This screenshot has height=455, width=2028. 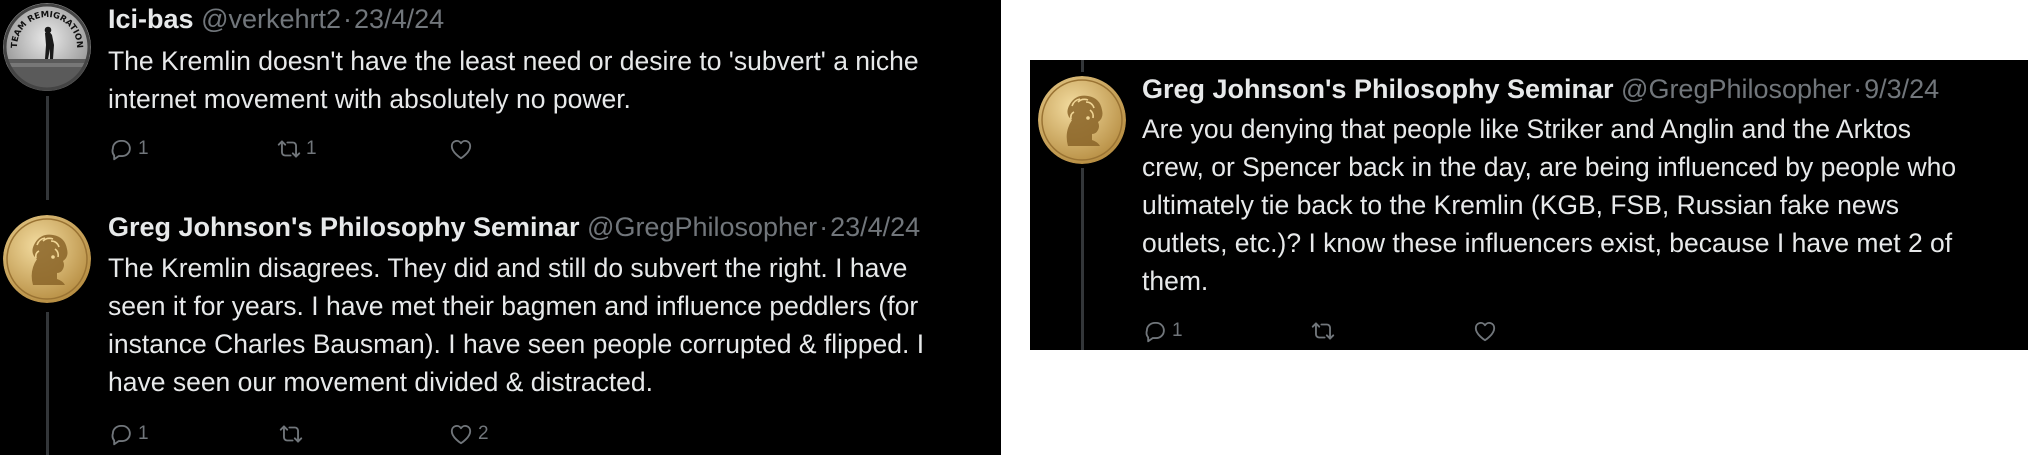 I want to click on tweet-actions: 1 2, so click(x=308, y=434).